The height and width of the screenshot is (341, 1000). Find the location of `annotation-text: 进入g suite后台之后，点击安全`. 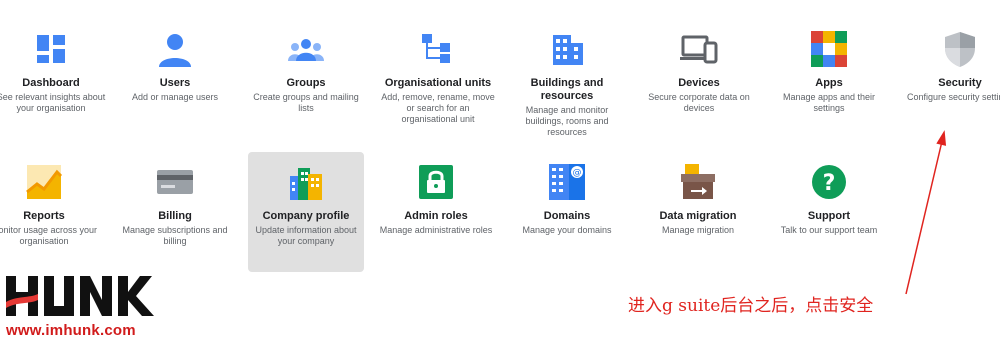

annotation-text: 进入g suite后台之后，点击安全 is located at coordinates (751, 306).